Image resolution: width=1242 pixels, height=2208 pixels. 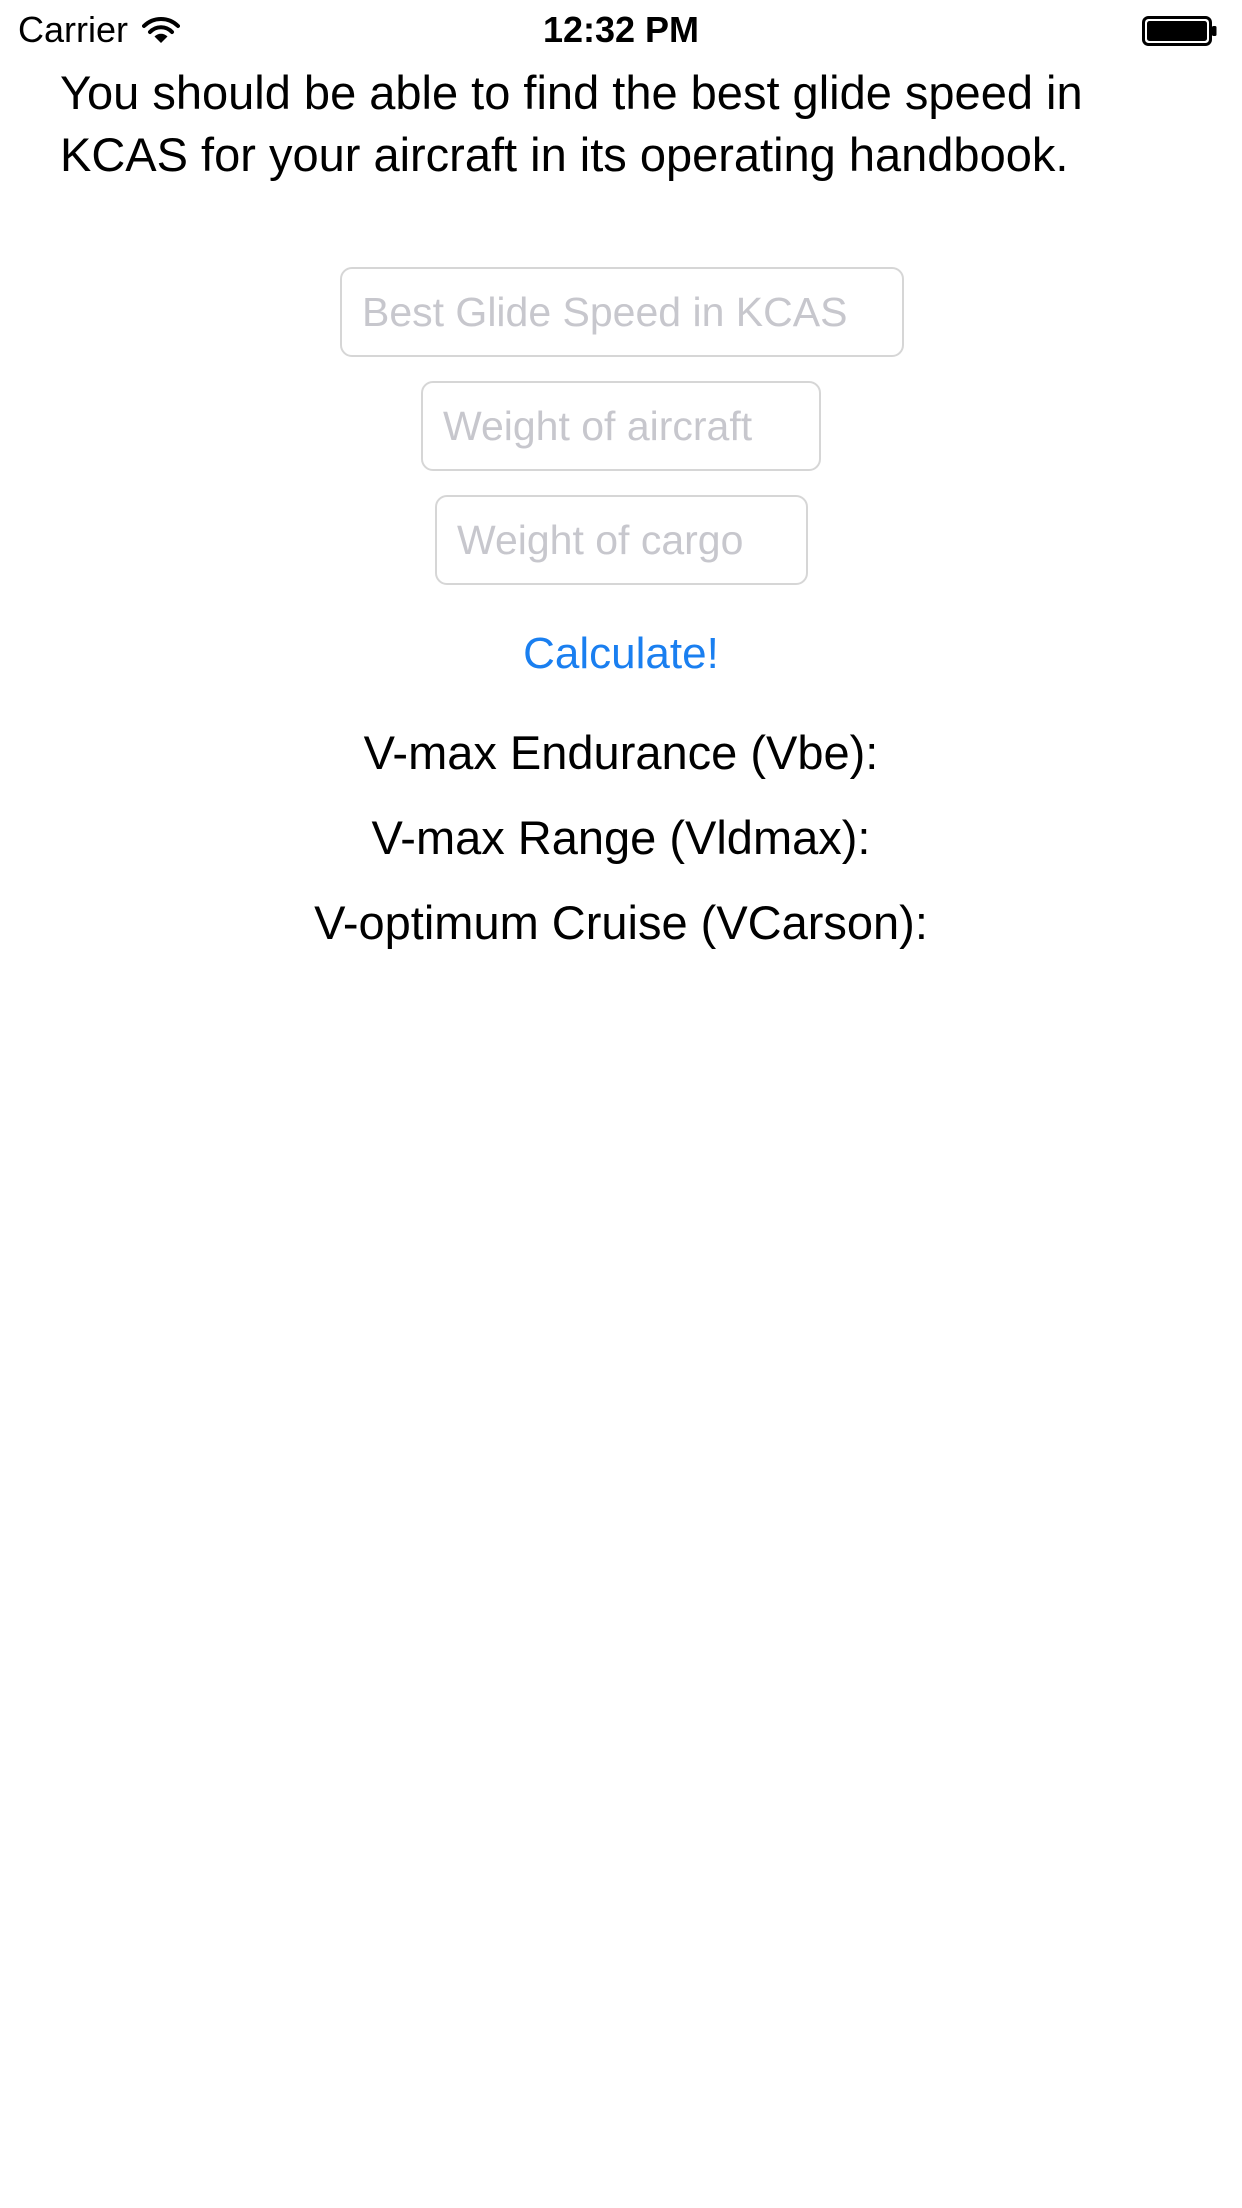 What do you see at coordinates (621, 654) in the screenshot?
I see `calculate-button: Calculate!` at bounding box center [621, 654].